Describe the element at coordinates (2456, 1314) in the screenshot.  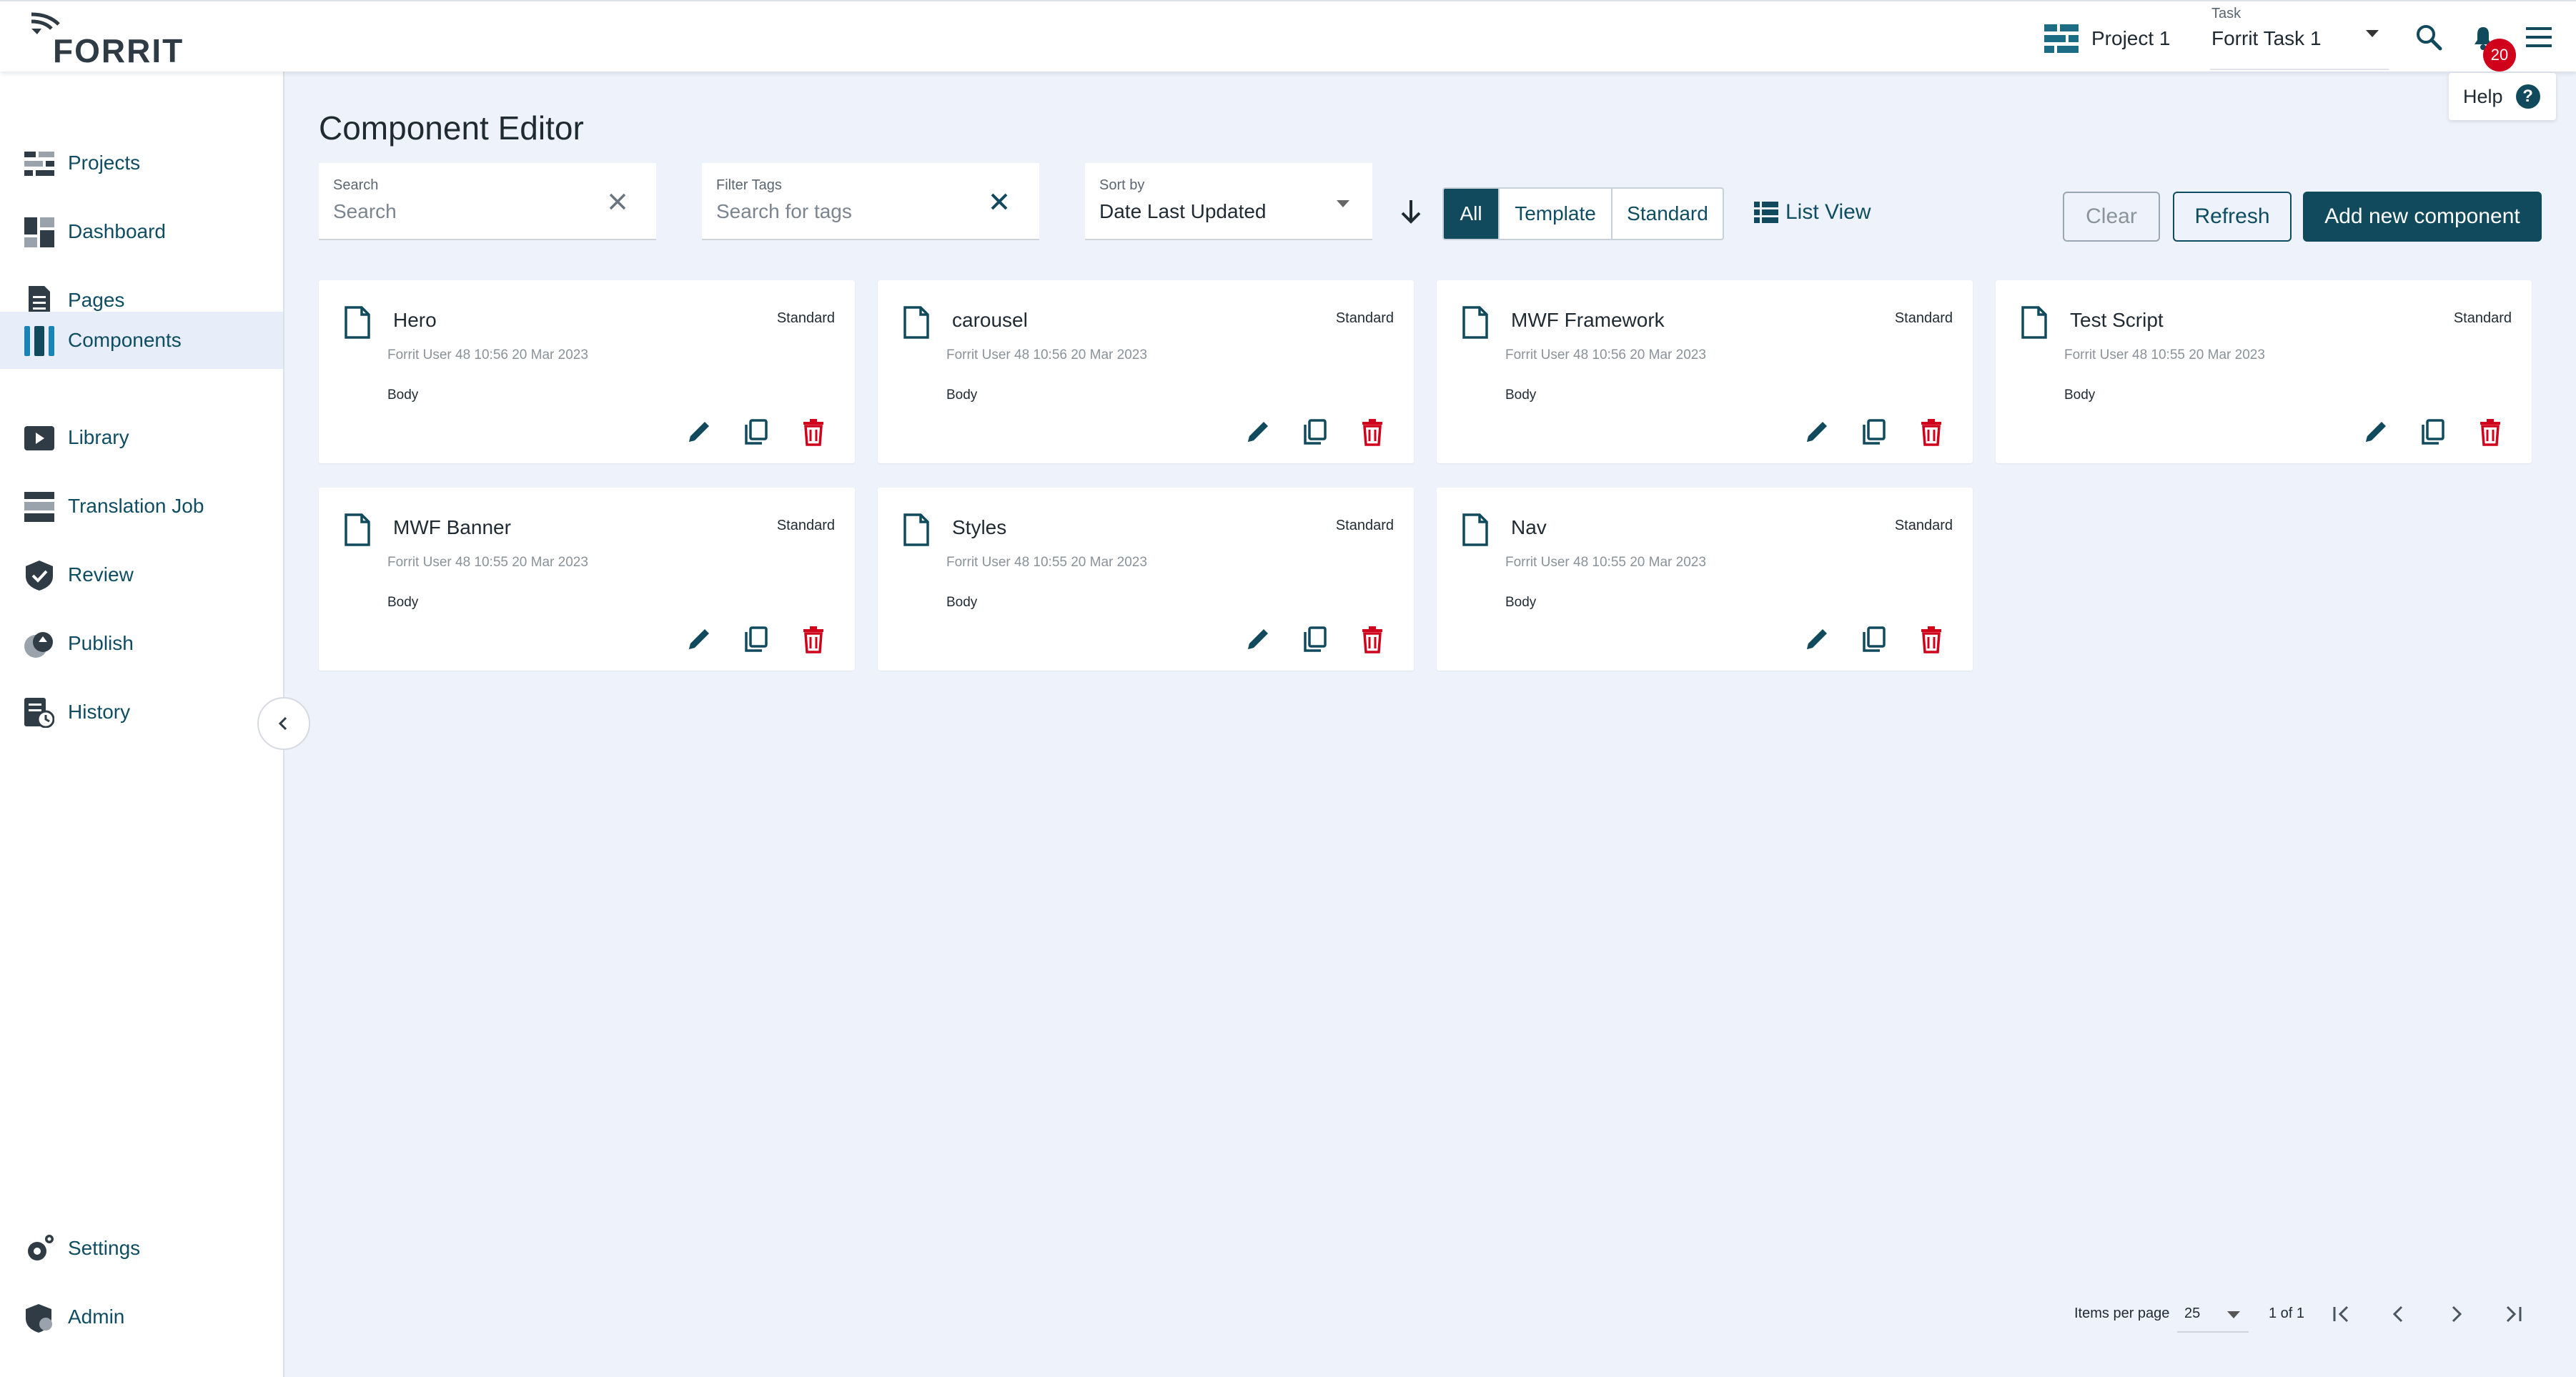
I see `next-page-button` at that location.